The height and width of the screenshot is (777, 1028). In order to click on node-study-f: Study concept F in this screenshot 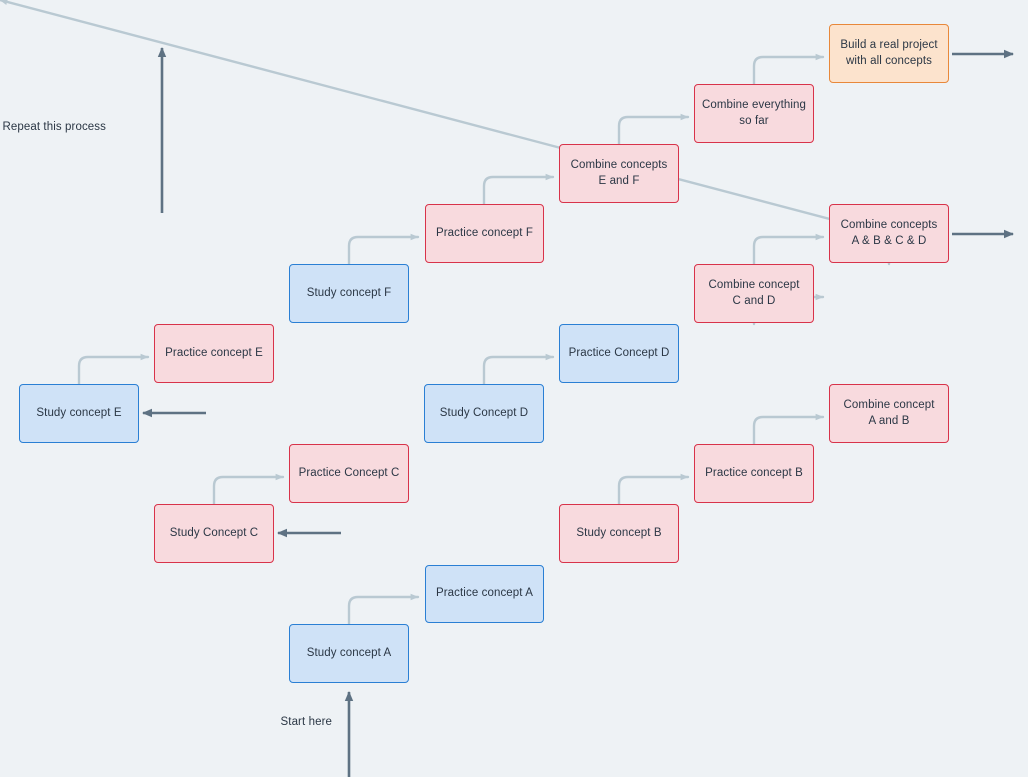, I will do `click(349, 293)`.